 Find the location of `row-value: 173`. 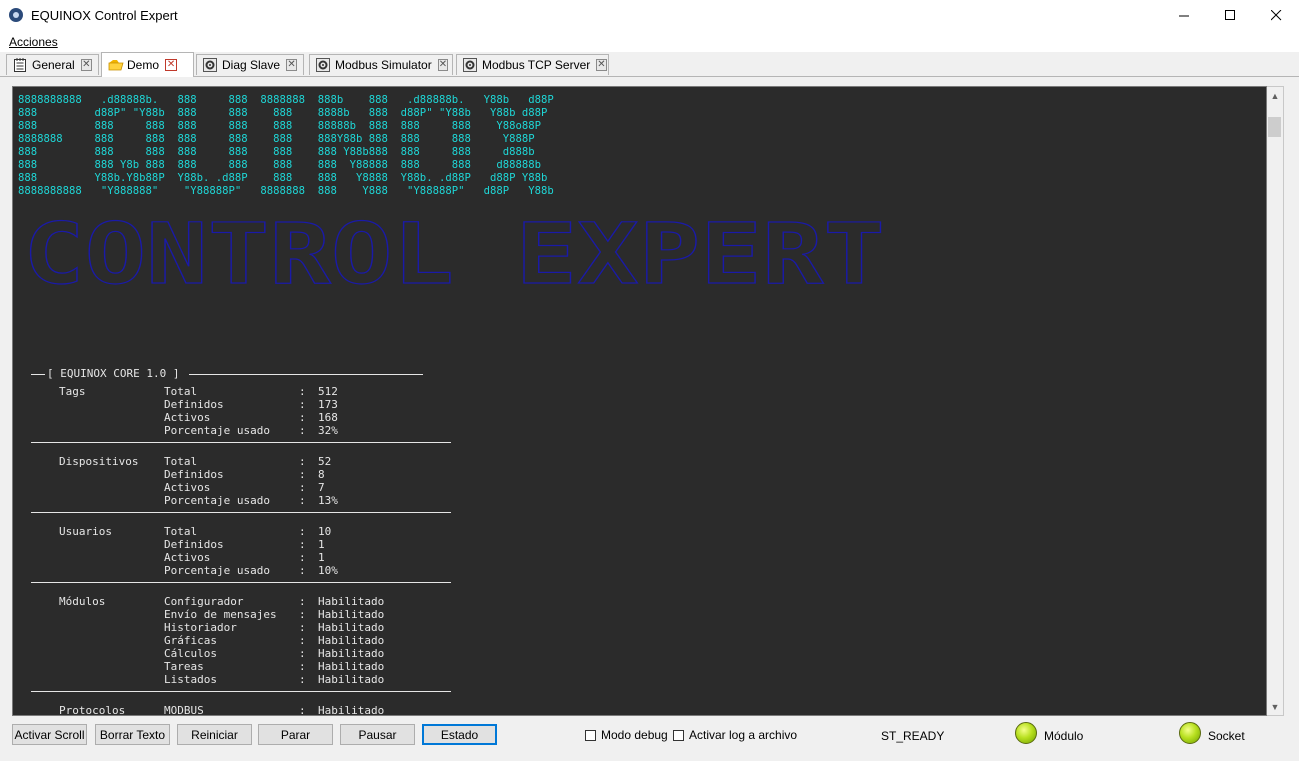

row-value: 173 is located at coordinates (328, 404).